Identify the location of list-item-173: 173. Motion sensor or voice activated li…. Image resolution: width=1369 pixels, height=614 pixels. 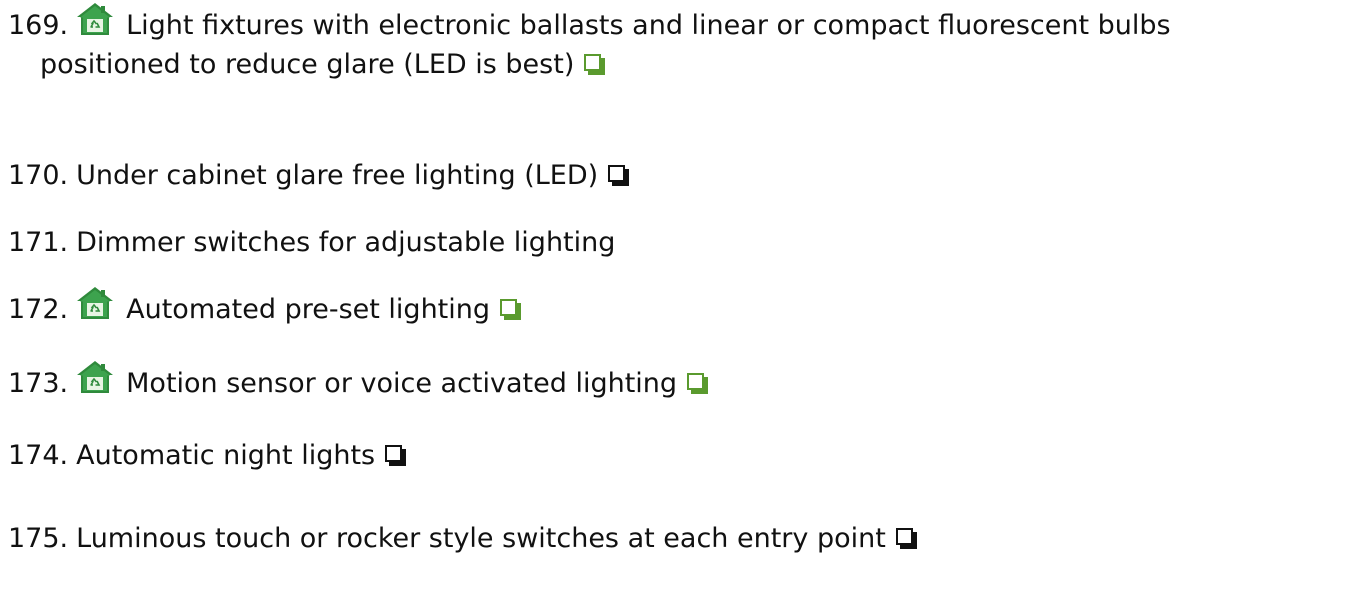
(358, 382).